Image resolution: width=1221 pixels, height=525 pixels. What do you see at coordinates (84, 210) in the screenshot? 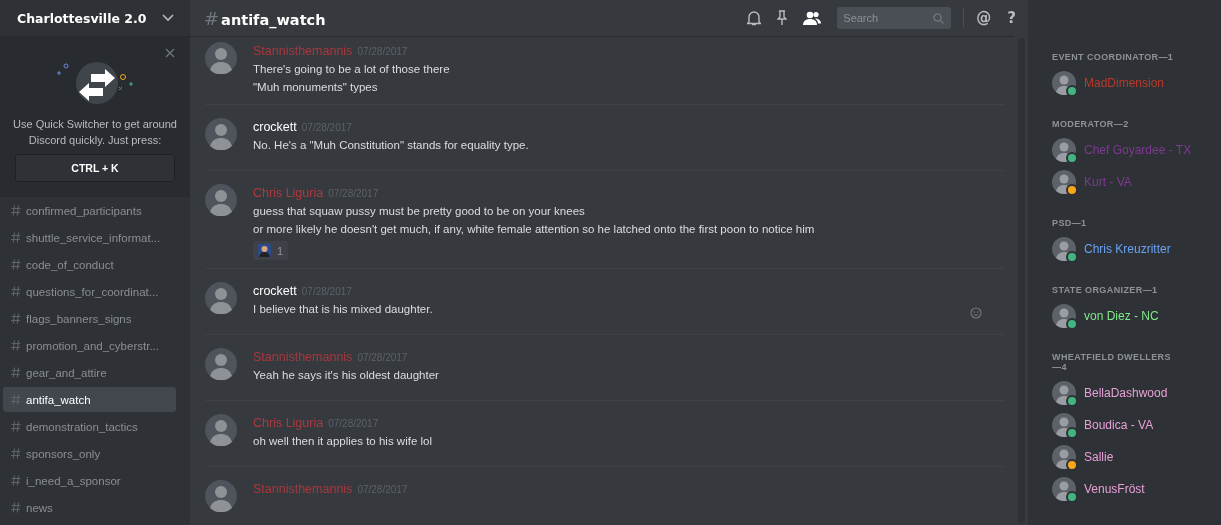
I see `channel-name: confirmed_participants` at bounding box center [84, 210].